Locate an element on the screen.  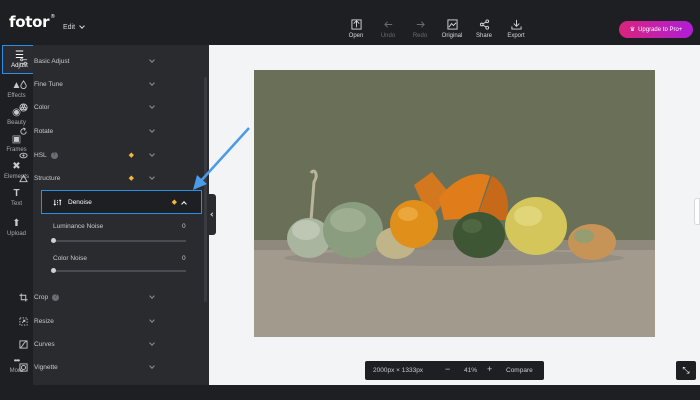
export-label: Export is located at coordinates (516, 36).